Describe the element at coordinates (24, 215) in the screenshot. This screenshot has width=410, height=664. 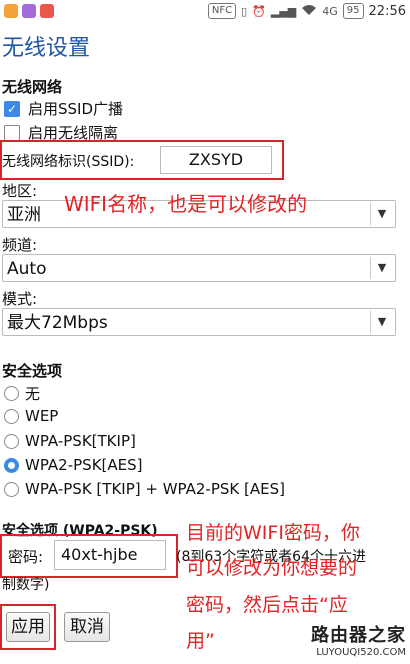
I see `region-value: 亚洲` at that location.